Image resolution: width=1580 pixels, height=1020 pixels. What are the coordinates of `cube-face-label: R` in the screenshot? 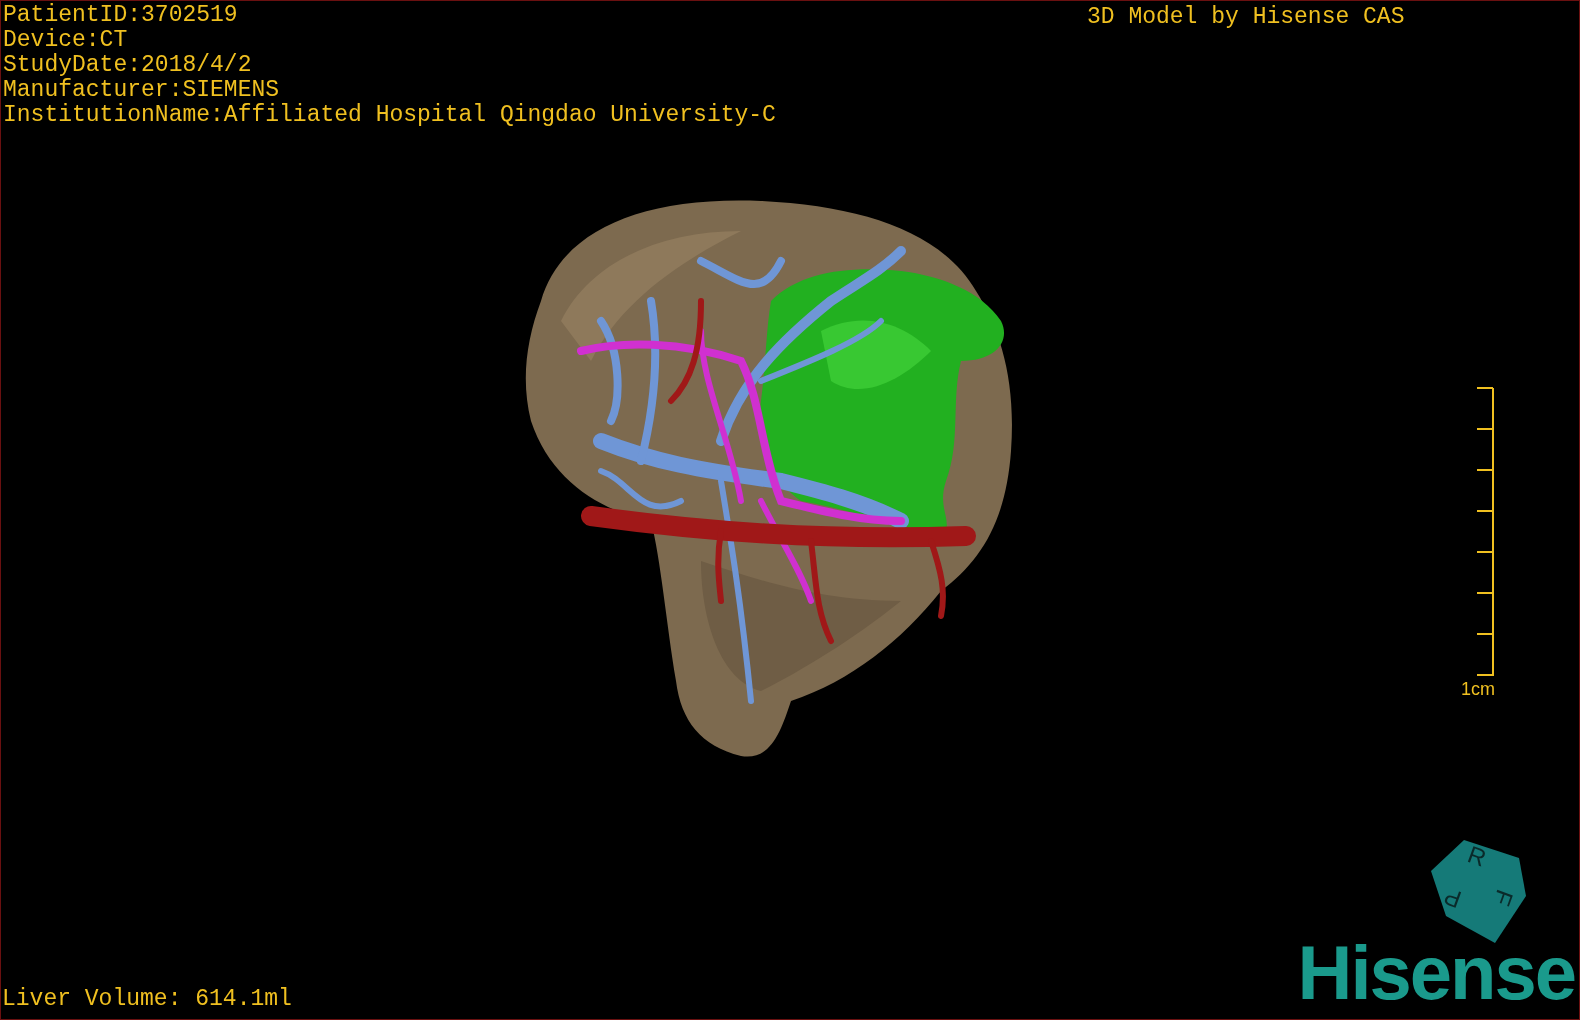 It's located at (1477, 856).